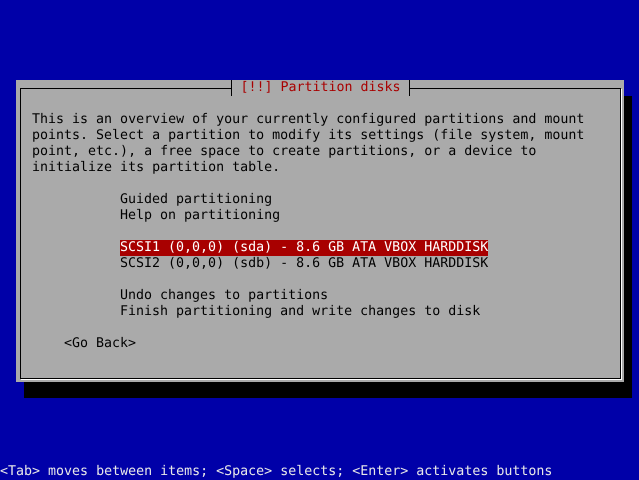  Describe the element at coordinates (277, 472) in the screenshot. I see `status-bar-text: <Tab> moves between items; <Space> selects; <Enter> activates buttons` at that location.